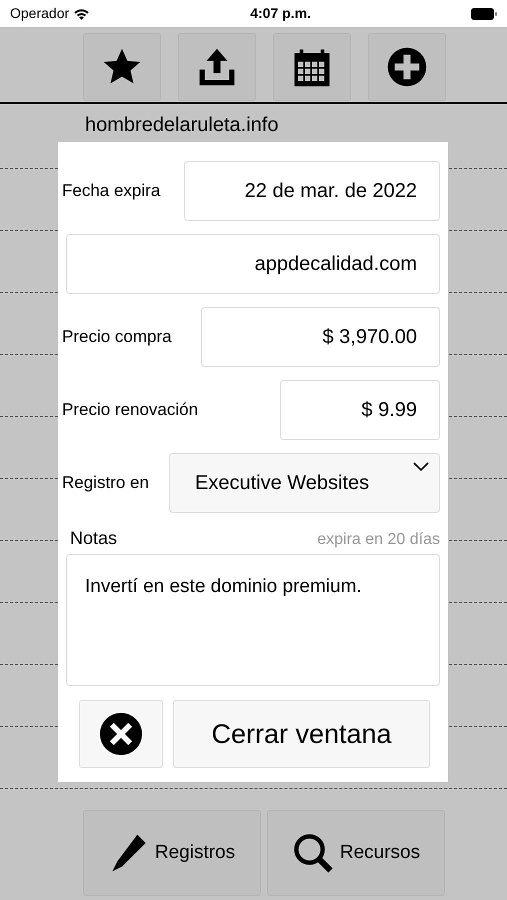 The width and height of the screenshot is (507, 900). What do you see at coordinates (313, 853) in the screenshot?
I see `search-icon` at bounding box center [313, 853].